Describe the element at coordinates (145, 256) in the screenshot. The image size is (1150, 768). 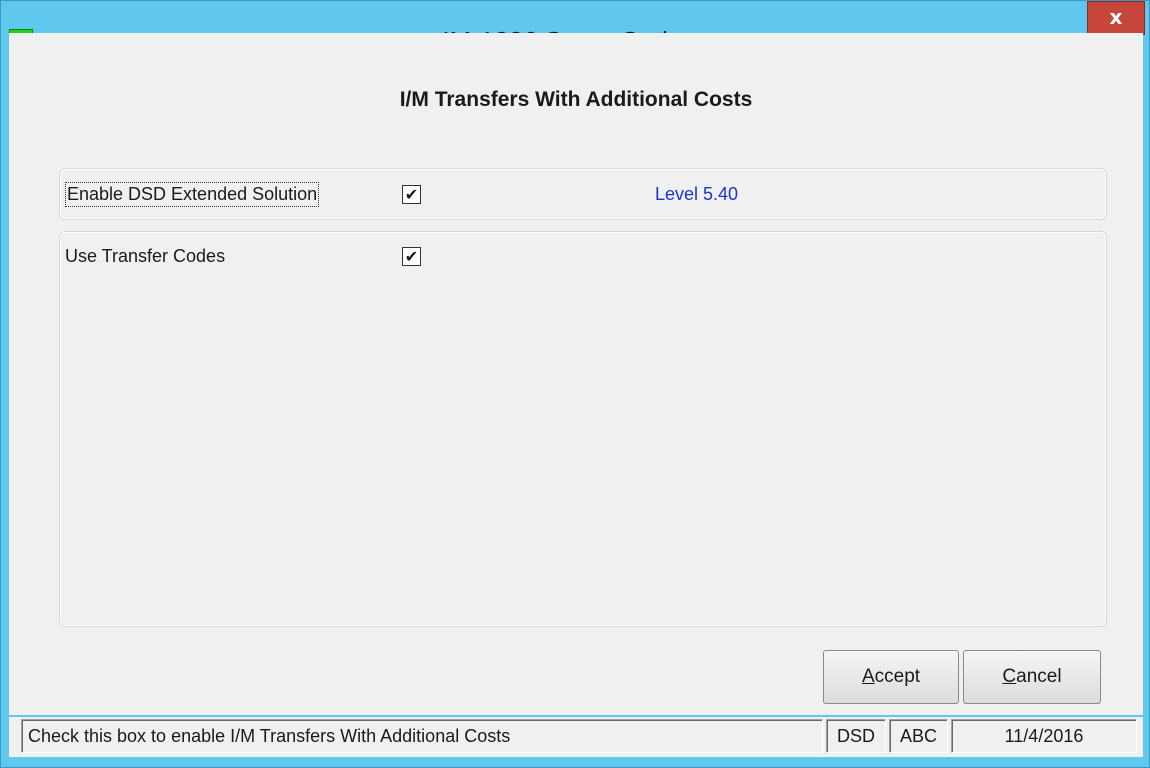
I see `use-transfer-codes-label: Use Transfer Codes` at that location.